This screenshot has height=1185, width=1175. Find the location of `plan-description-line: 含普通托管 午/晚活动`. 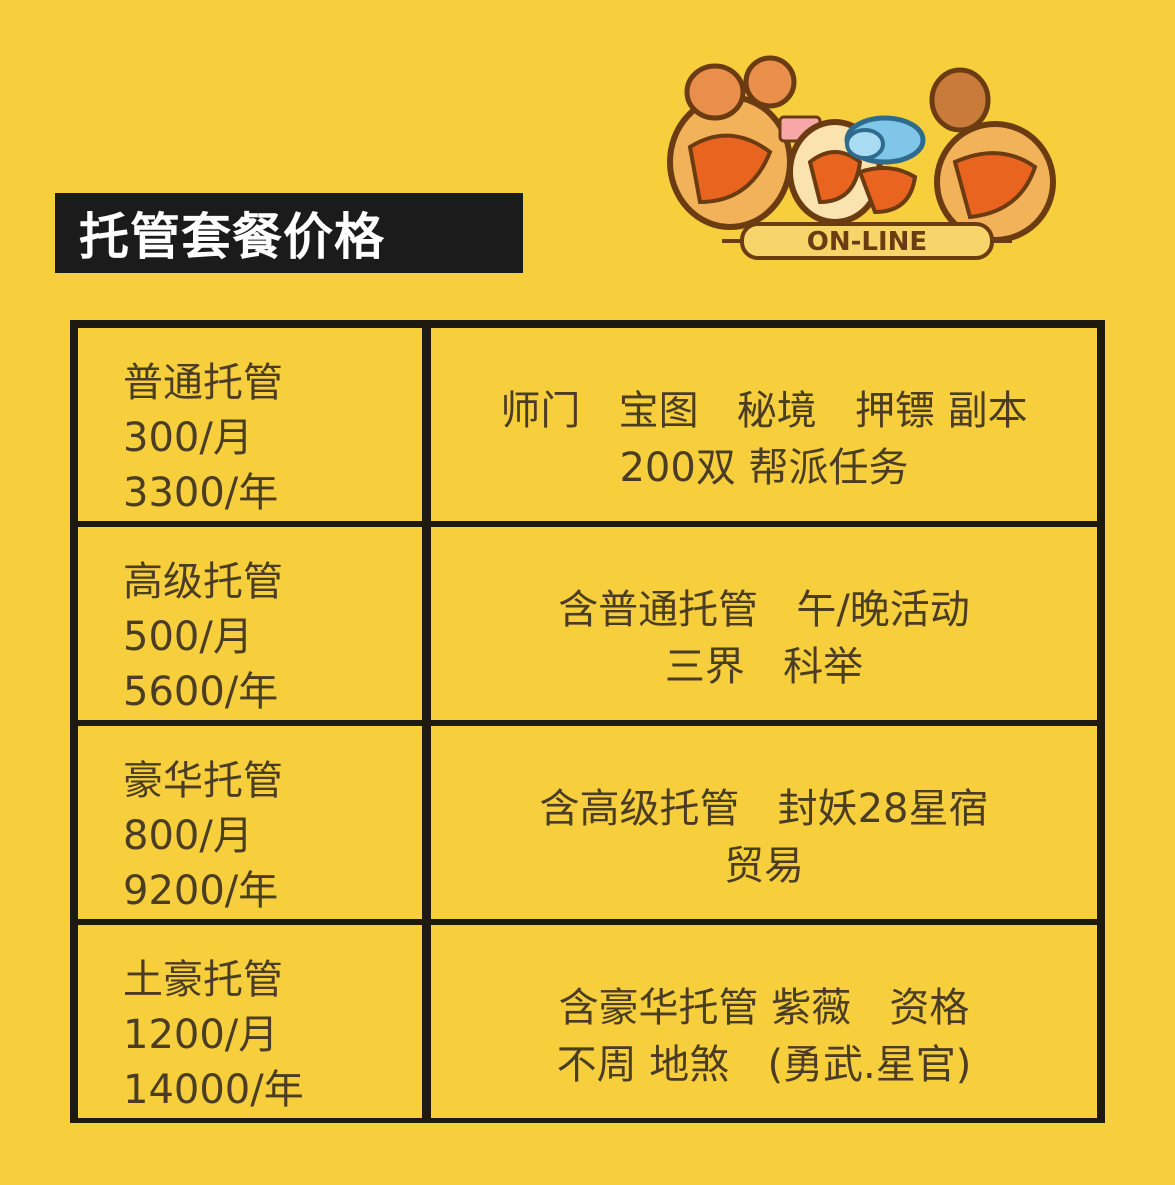

plan-description-line: 含普通托管 午/晚活动 is located at coordinates (764, 610).